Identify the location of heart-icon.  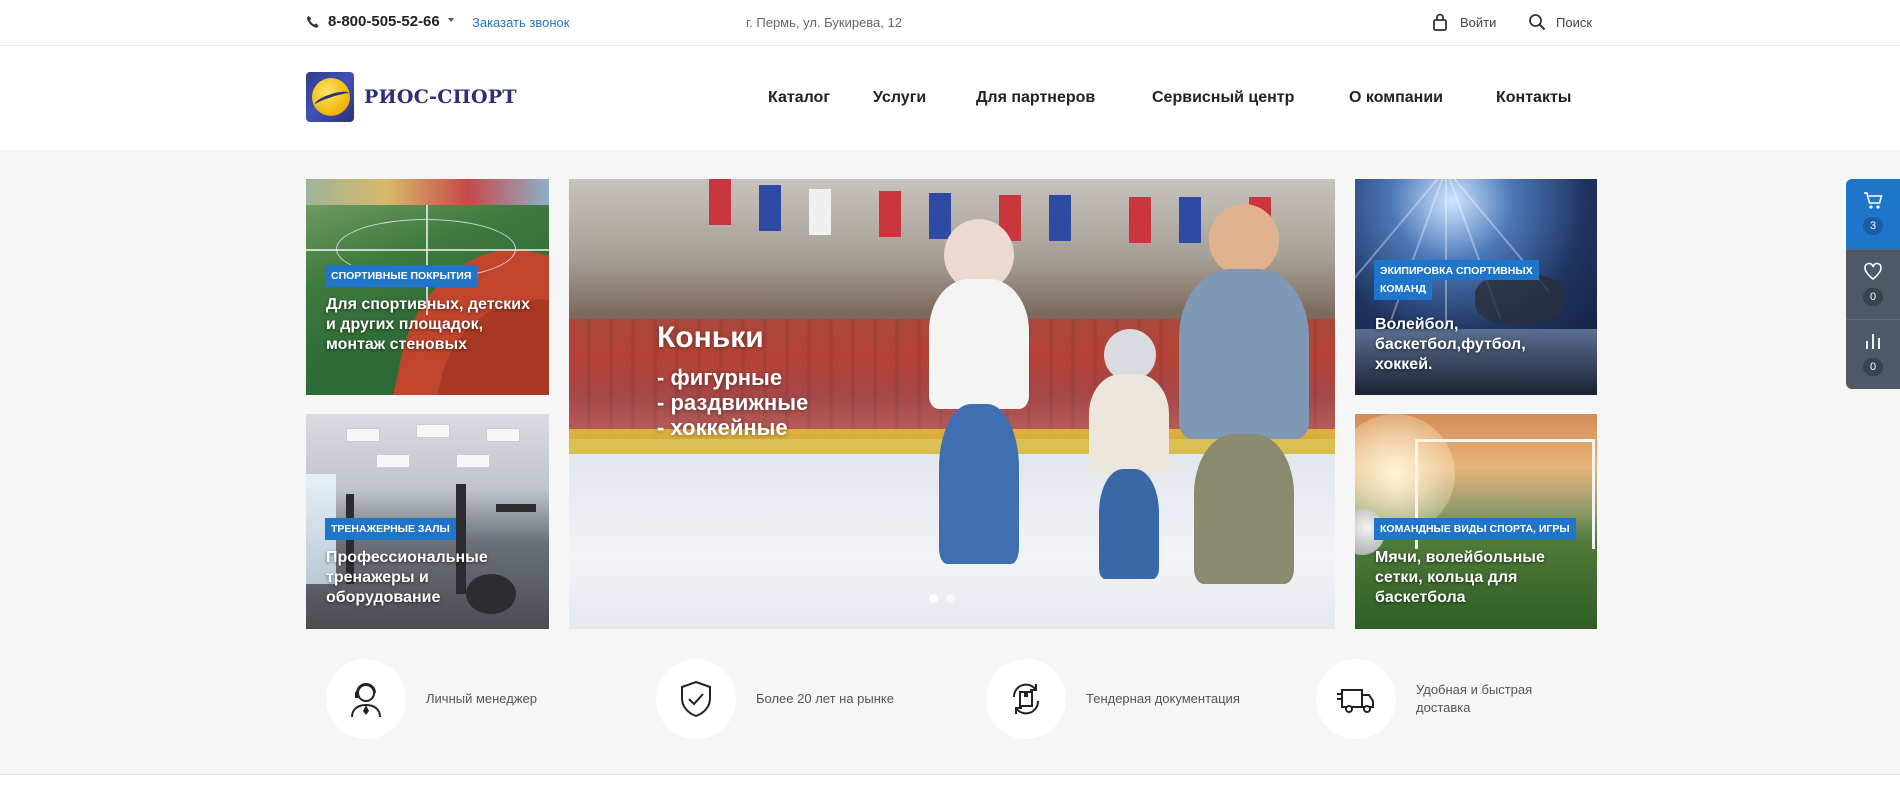
(1873, 271).